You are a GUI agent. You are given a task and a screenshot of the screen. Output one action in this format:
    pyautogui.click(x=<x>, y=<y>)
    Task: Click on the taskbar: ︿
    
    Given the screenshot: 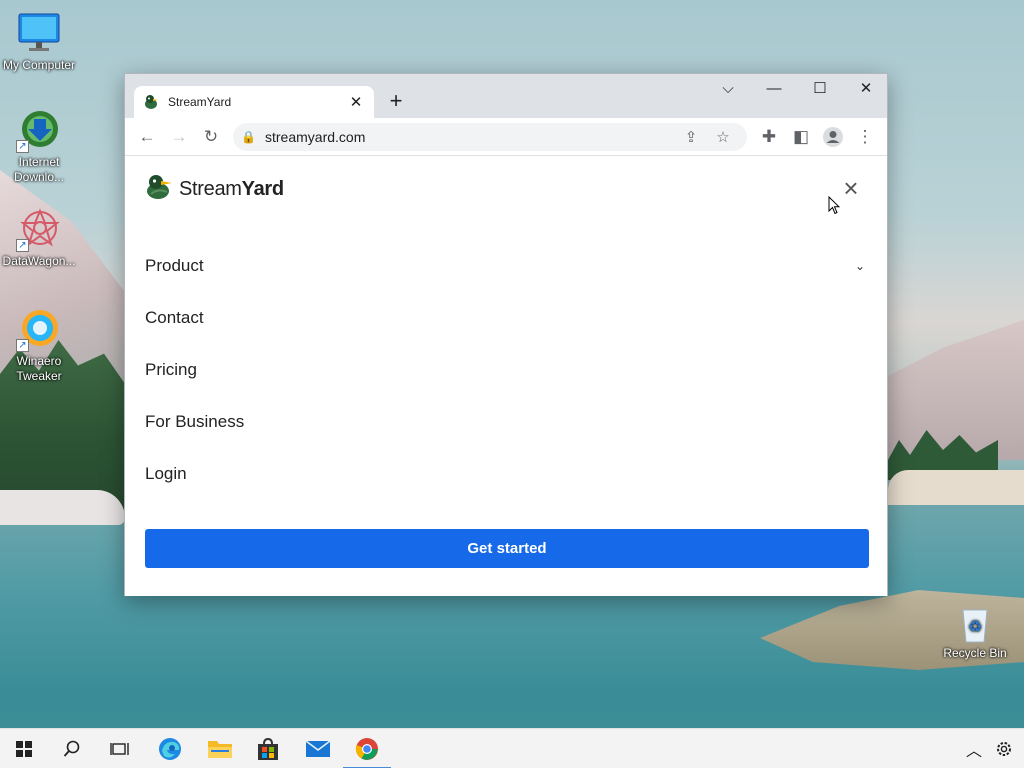 What is the action you would take?
    pyautogui.click(x=512, y=748)
    